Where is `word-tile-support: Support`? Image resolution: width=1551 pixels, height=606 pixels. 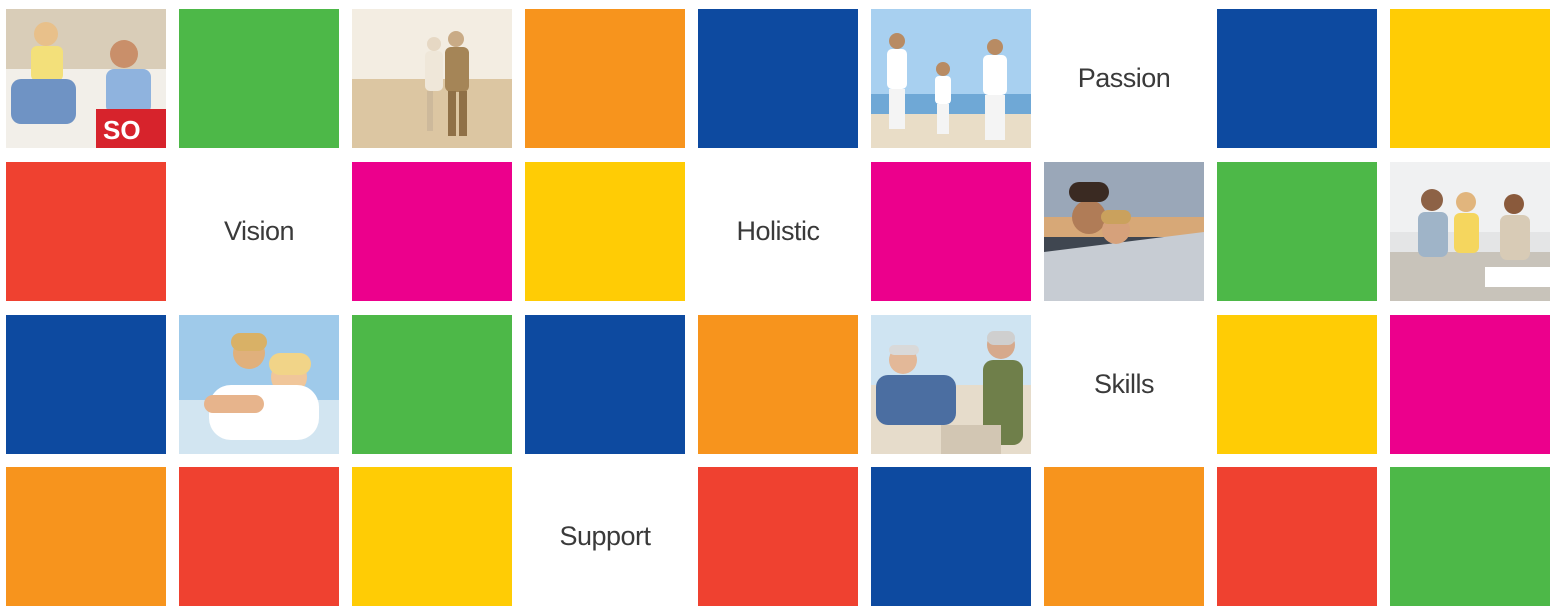 word-tile-support: Support is located at coordinates (605, 536).